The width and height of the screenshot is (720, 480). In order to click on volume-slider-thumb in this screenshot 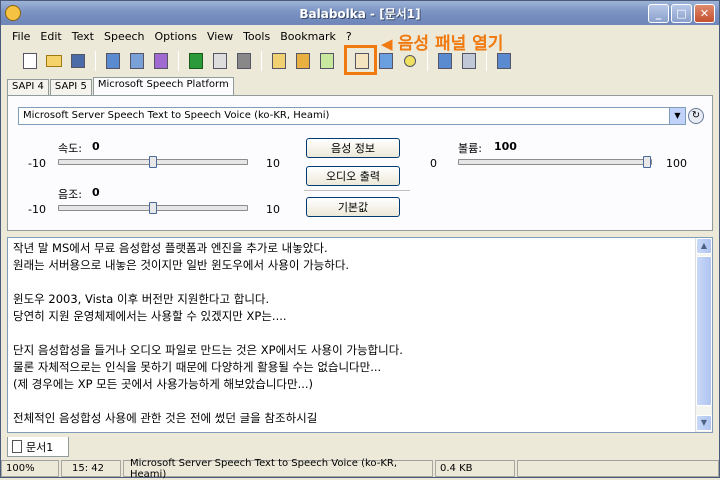, I will do `click(647, 162)`.